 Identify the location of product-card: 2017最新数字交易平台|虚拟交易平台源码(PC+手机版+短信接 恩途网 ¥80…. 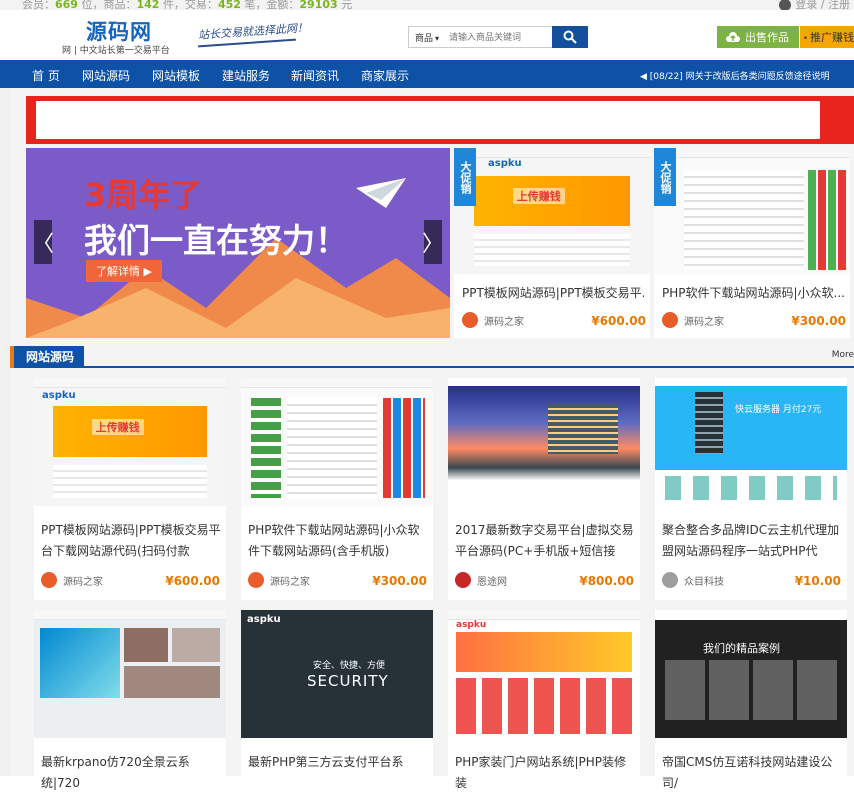
(544, 489).